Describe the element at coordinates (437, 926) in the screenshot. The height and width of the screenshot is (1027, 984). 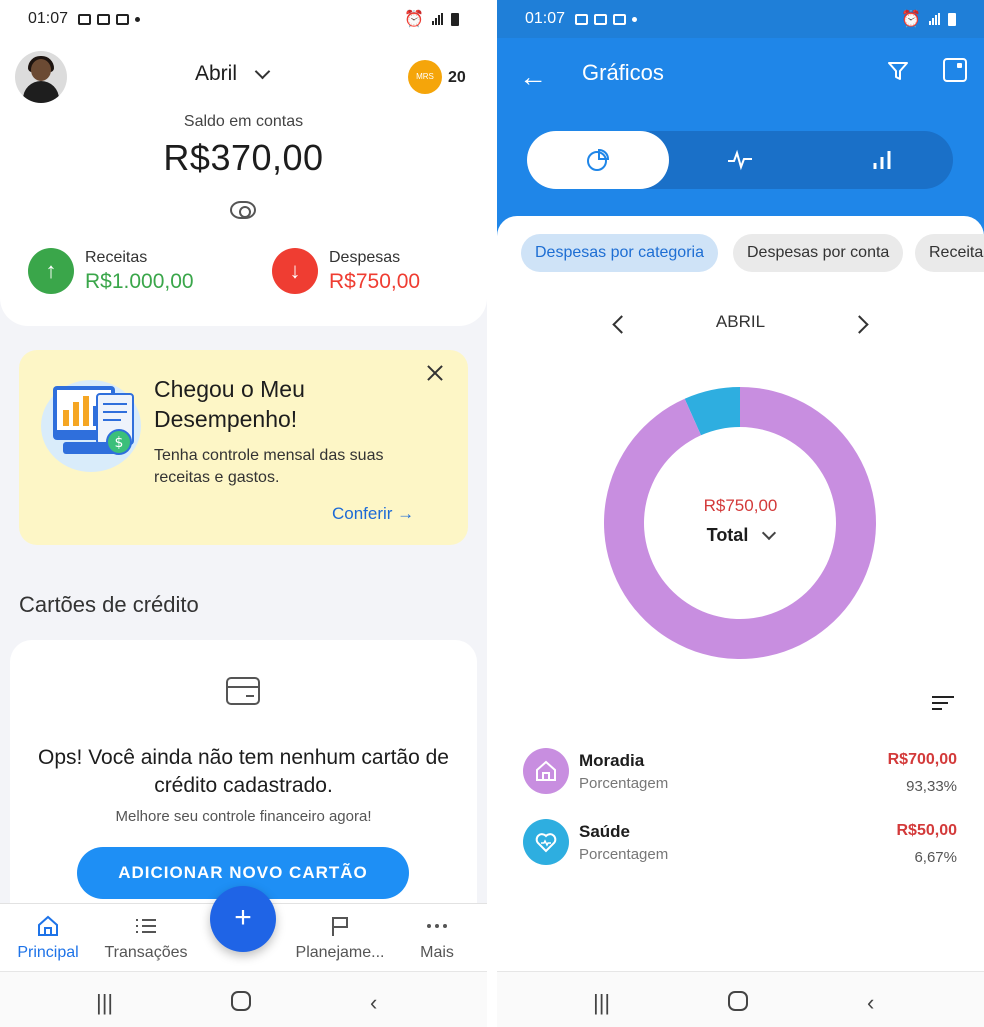
I see `more-icon` at that location.